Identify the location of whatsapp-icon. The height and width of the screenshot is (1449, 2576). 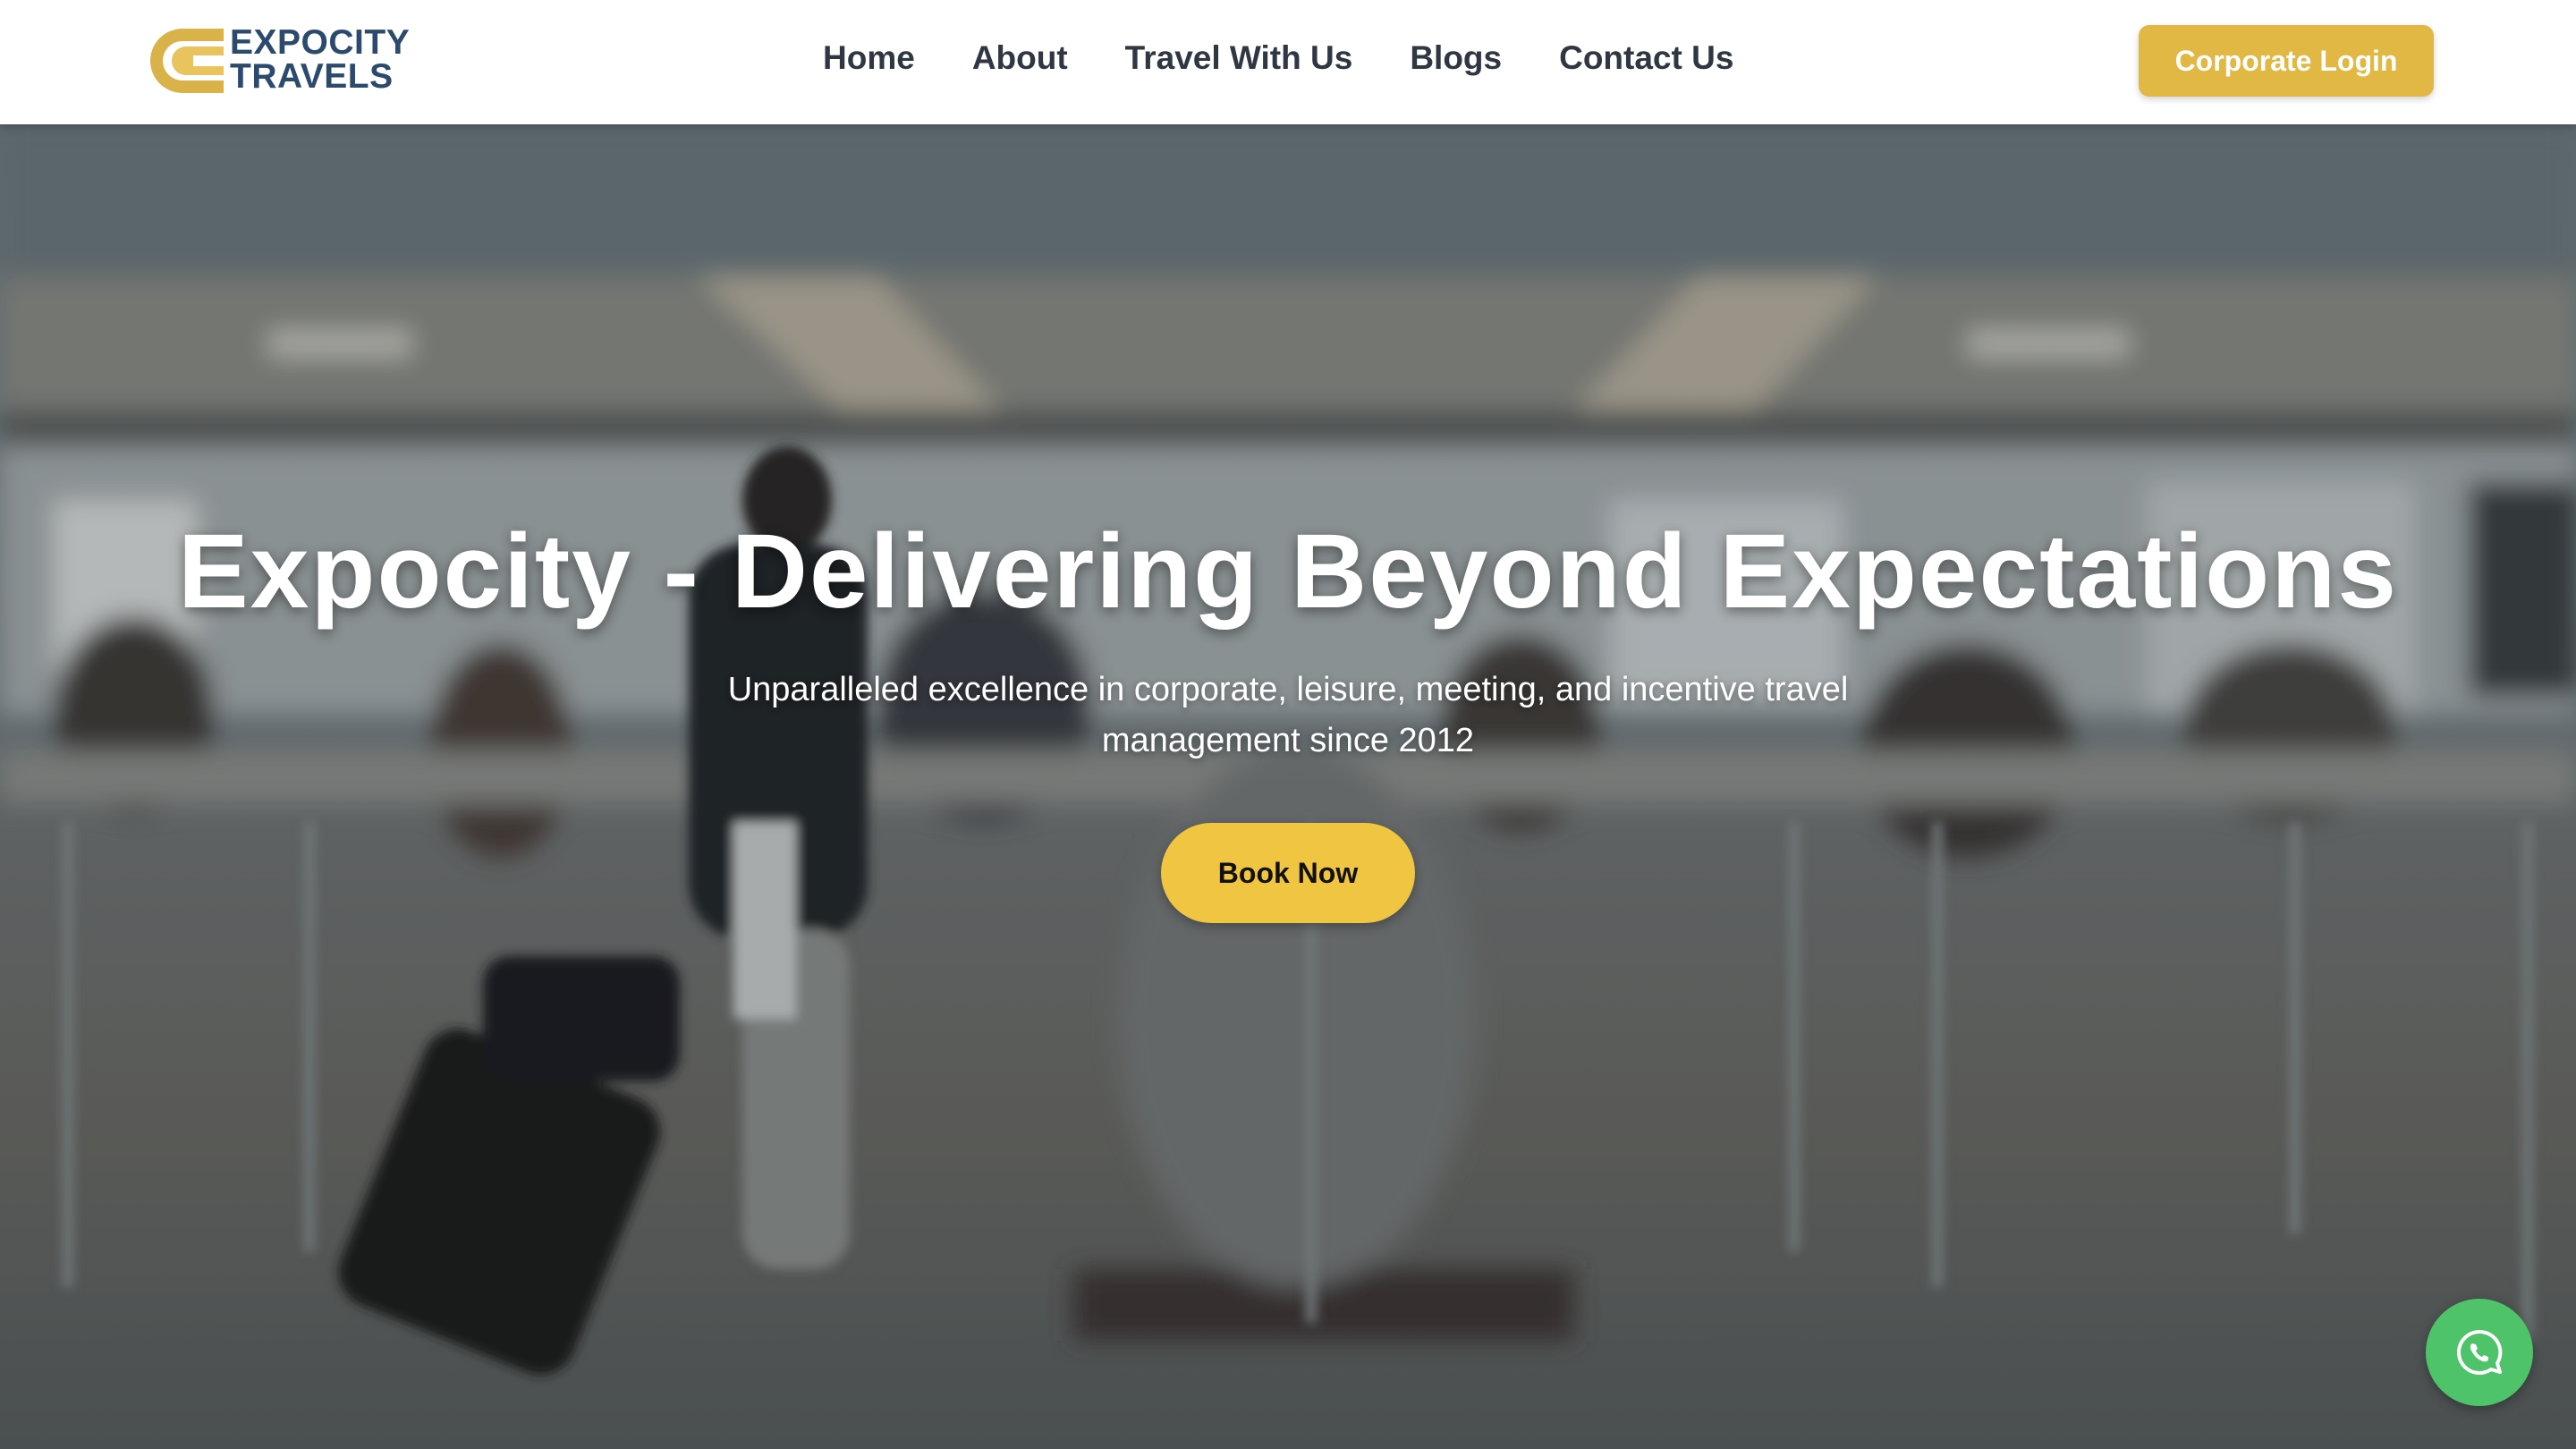
(2480, 1352).